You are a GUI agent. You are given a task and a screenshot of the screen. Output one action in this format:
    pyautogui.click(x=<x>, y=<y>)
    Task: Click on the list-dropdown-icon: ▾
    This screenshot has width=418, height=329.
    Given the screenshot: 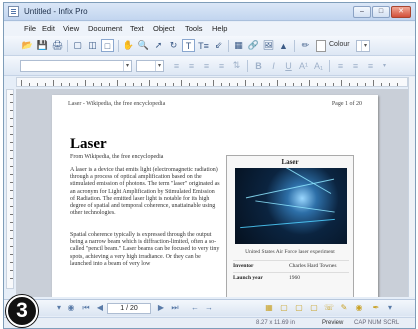 What is the action you would take?
    pyautogui.click(x=384, y=65)
    